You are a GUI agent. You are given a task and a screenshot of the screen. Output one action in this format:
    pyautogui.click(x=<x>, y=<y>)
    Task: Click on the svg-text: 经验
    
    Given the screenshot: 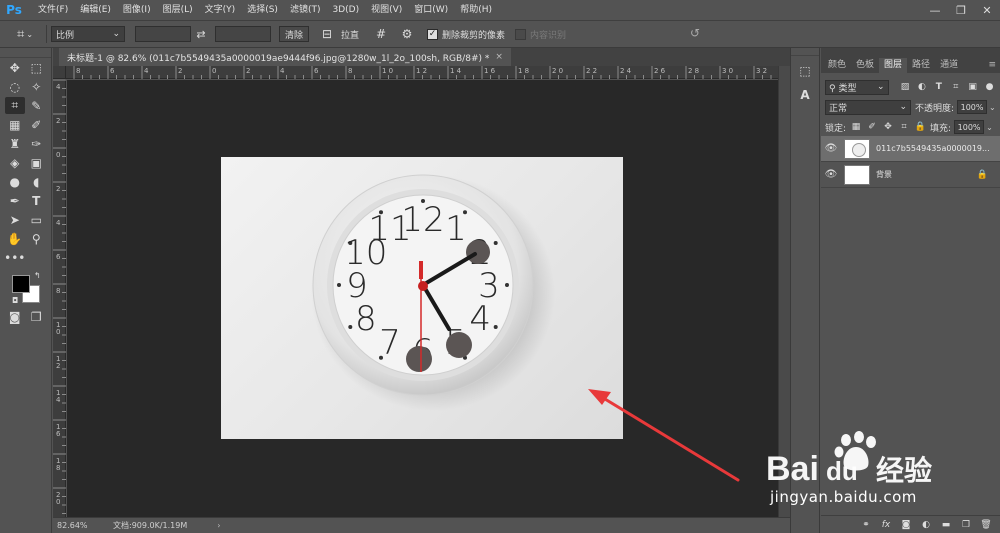 What is the action you would take?
    pyautogui.click(x=904, y=470)
    